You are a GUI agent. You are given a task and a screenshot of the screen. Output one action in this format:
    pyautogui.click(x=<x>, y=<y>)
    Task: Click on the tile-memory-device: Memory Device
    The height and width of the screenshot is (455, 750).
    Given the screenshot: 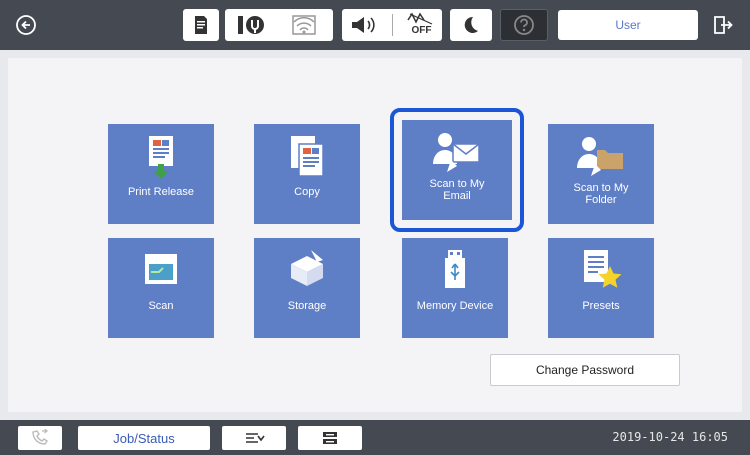 What is the action you would take?
    pyautogui.click(x=455, y=288)
    